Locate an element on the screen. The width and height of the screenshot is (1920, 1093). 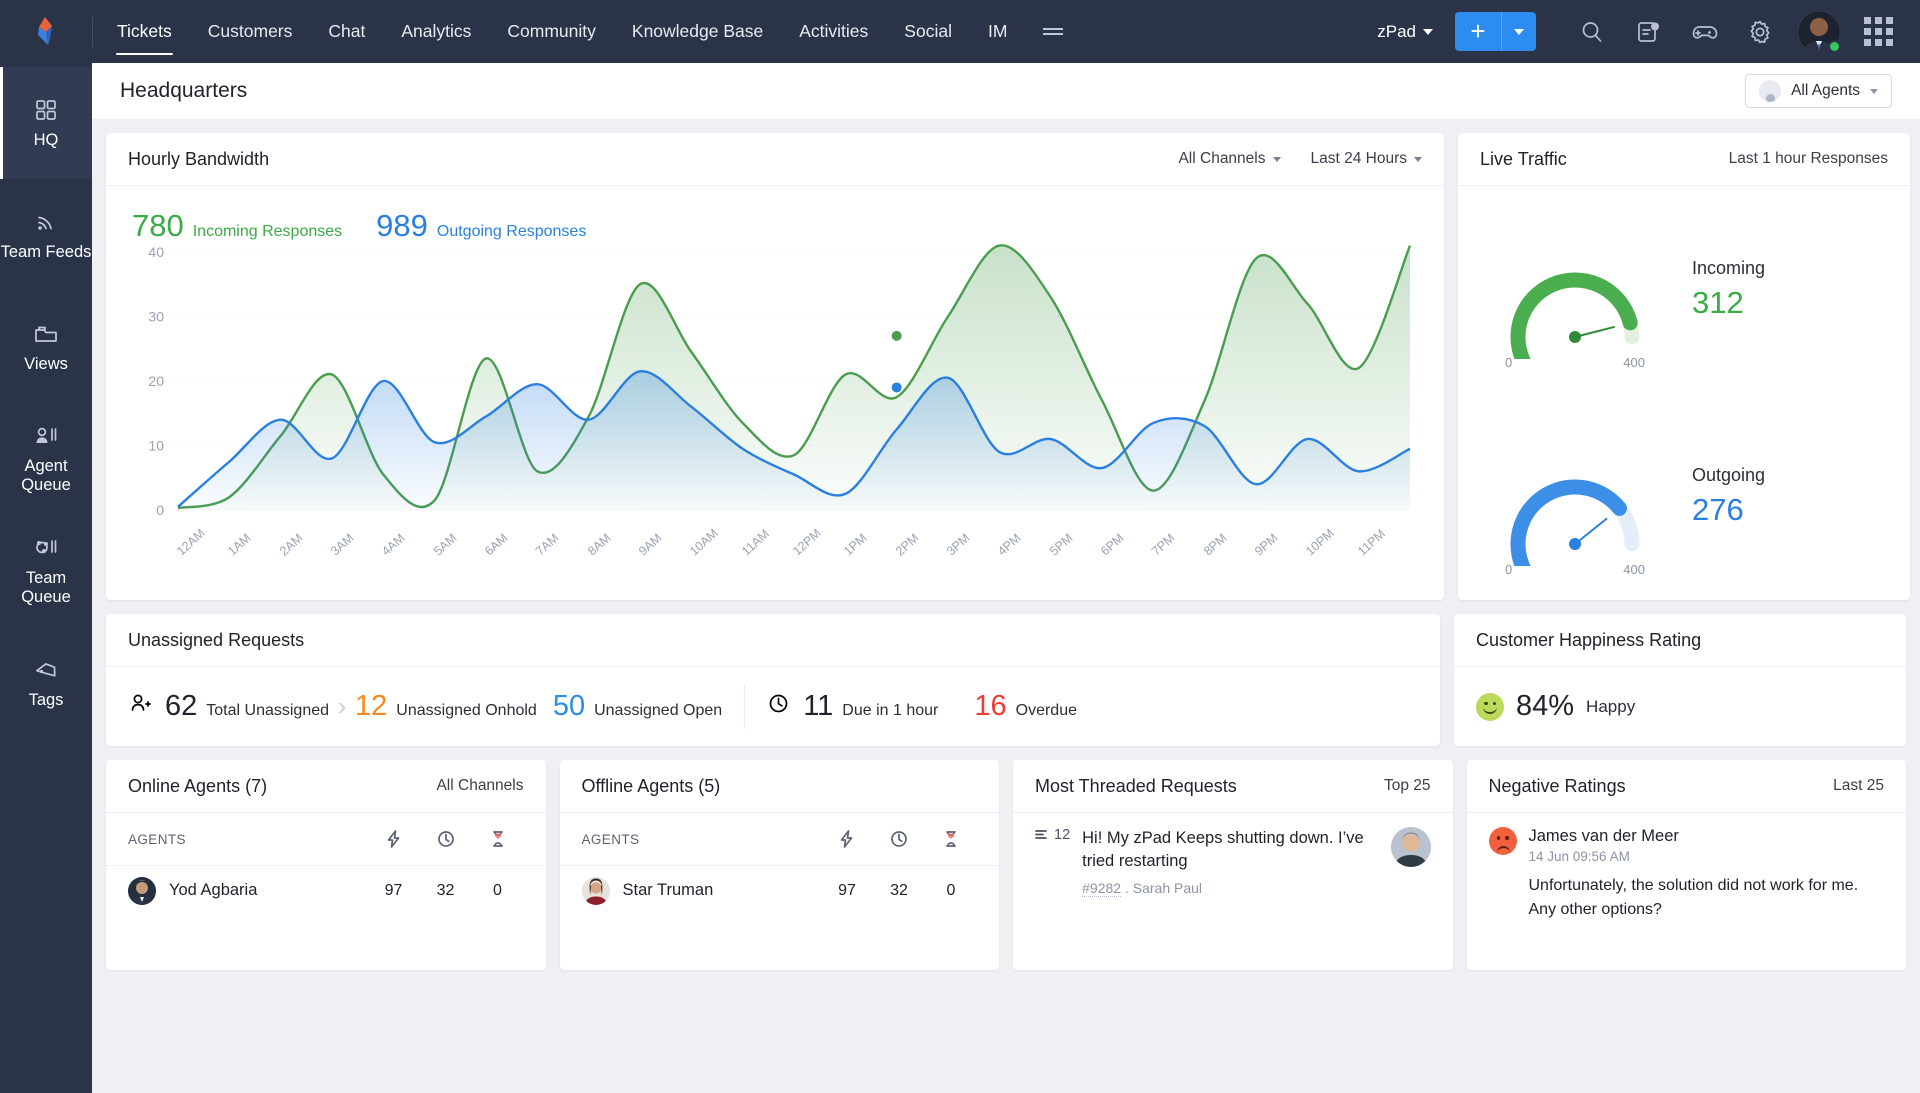
card-header: Unassigned Requests is located at coordinates (773, 640).